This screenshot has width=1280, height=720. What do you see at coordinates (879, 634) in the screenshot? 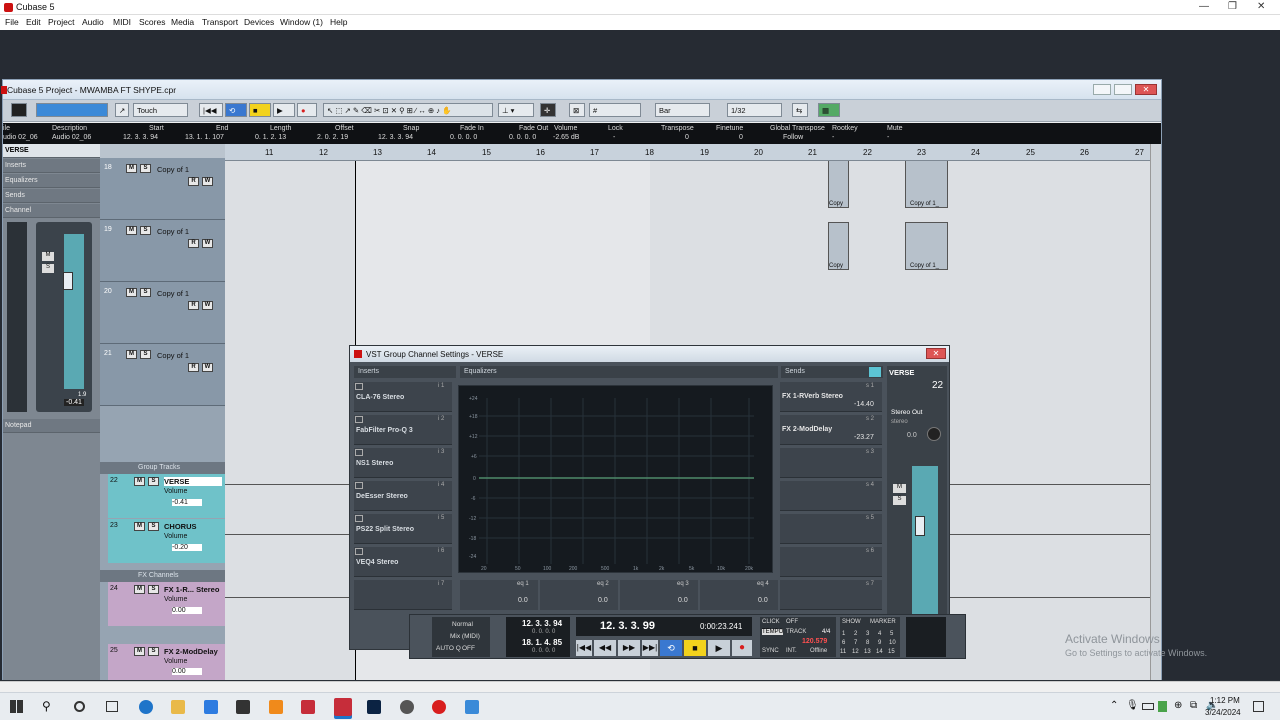
I see `marker-4: 4` at bounding box center [879, 634].